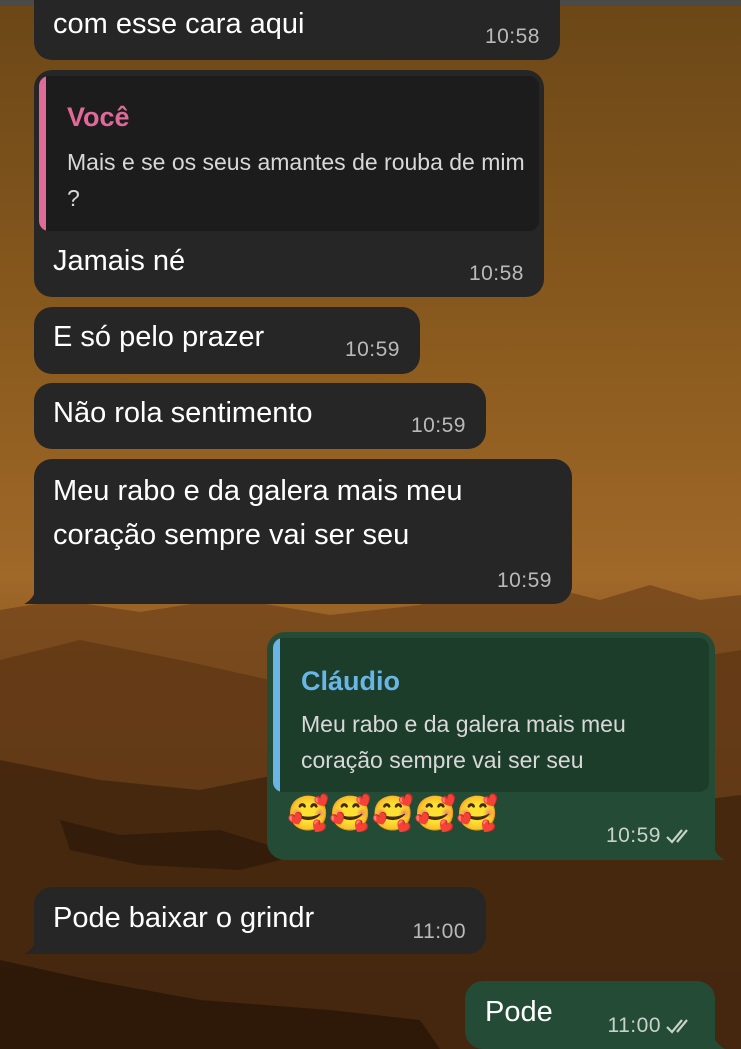 Image resolution: width=741 pixels, height=1049 pixels. I want to click on message-bubble-incoming: com esse cara aqui 10:58, so click(297, 30).